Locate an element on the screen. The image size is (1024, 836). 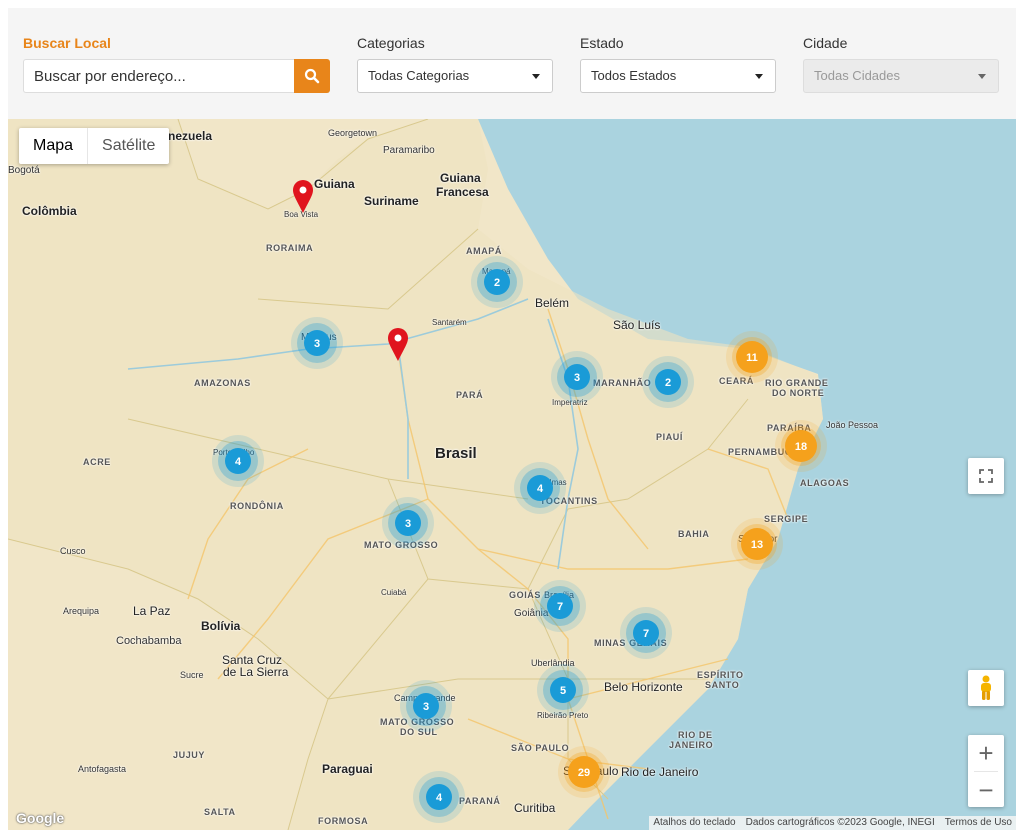
categorias-label: Categorias is located at coordinates (391, 43).